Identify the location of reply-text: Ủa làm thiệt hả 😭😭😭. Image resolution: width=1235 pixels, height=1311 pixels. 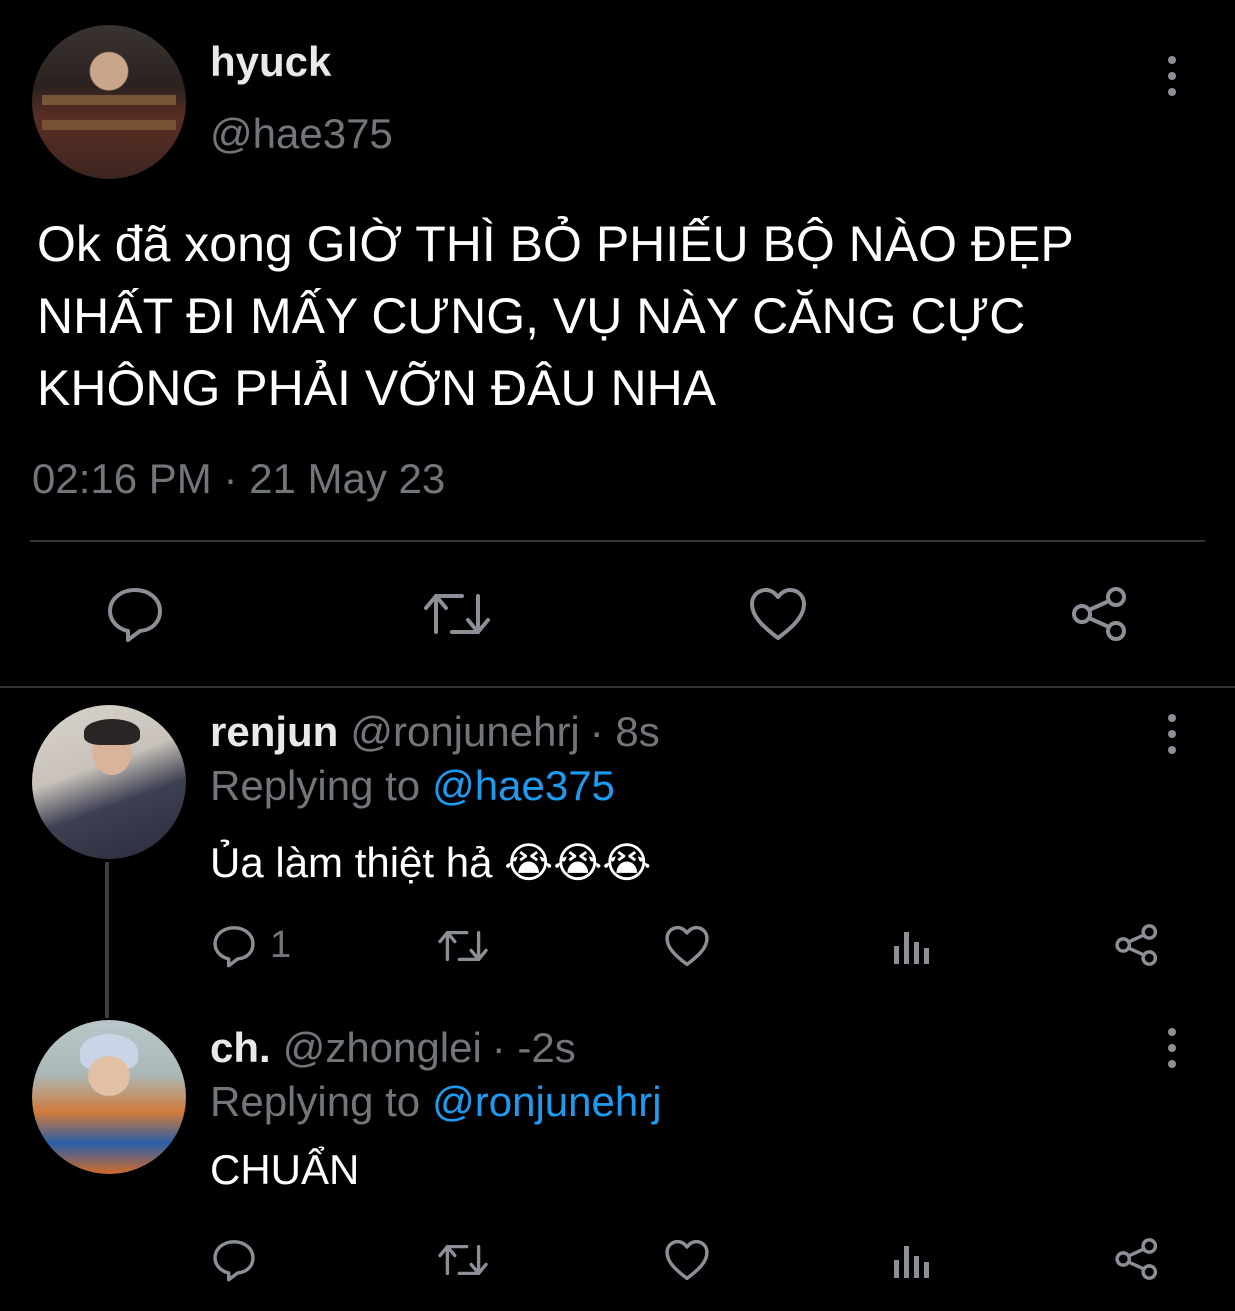
(431, 862).